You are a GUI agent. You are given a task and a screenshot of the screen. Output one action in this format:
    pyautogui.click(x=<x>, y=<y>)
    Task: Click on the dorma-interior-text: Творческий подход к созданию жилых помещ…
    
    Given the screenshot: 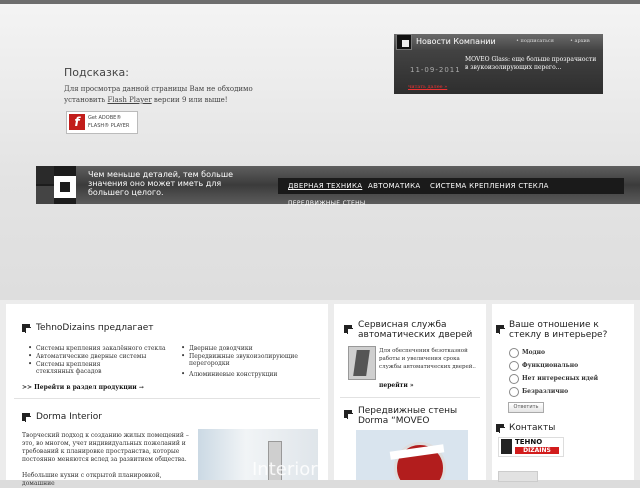 What is the action you would take?
    pyautogui.click(x=105, y=447)
    